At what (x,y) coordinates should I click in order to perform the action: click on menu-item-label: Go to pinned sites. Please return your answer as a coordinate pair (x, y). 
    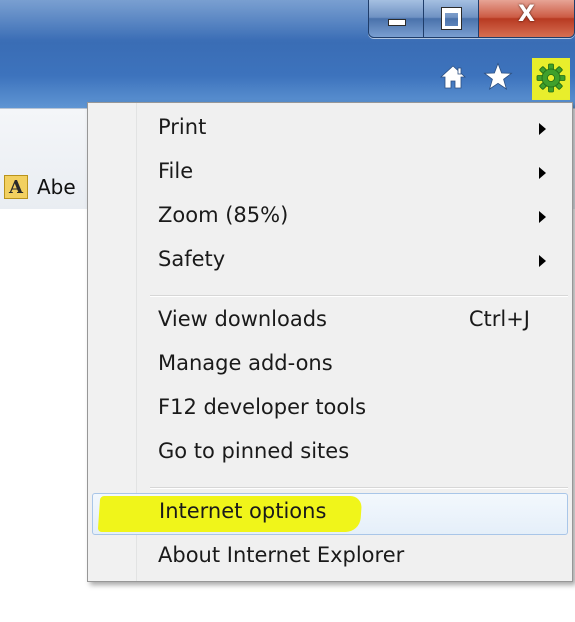
    Looking at the image, I should click on (254, 451).